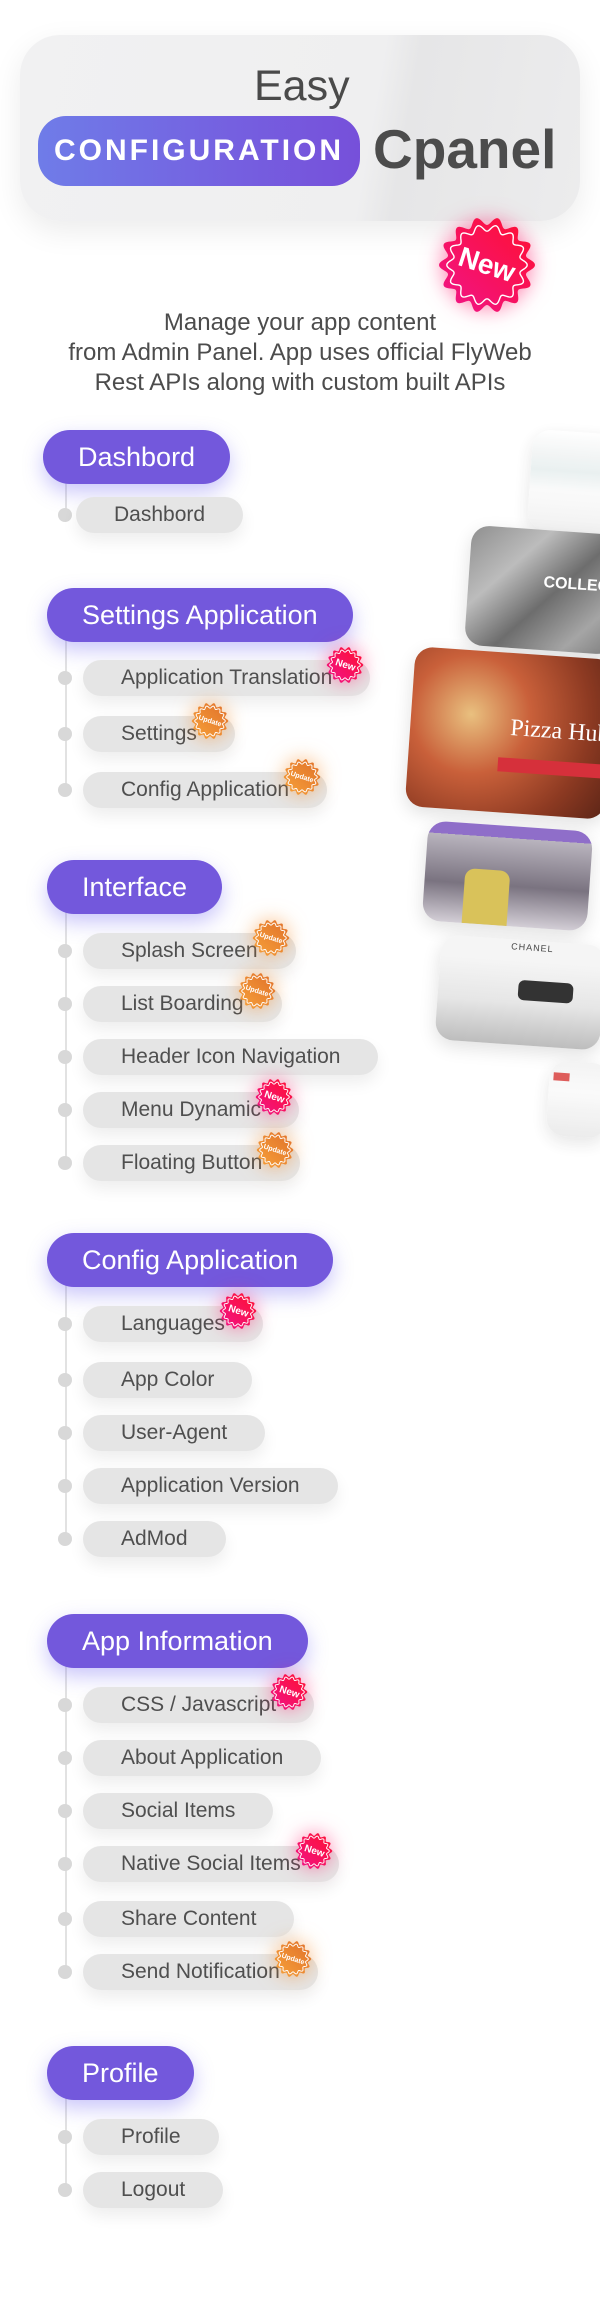  I want to click on menu-item-text: Application Version, so click(210, 1485).